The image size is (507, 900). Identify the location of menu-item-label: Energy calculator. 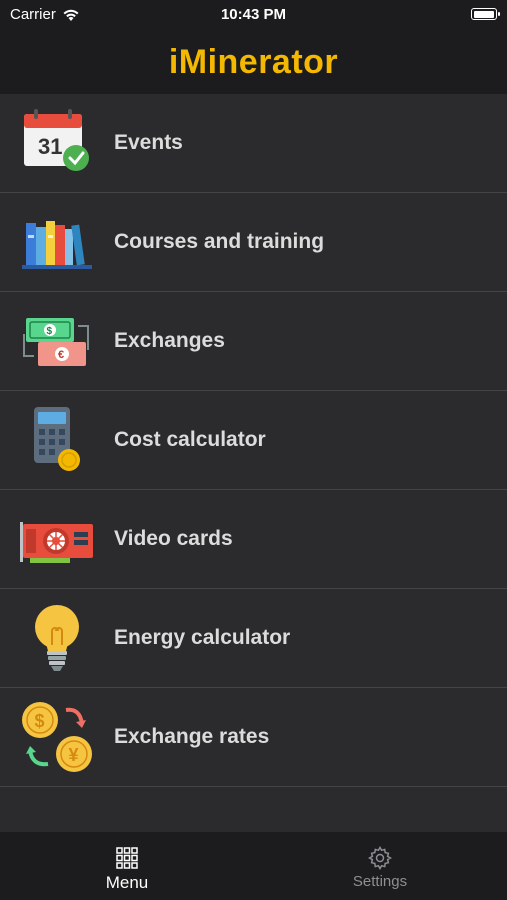
(202, 637).